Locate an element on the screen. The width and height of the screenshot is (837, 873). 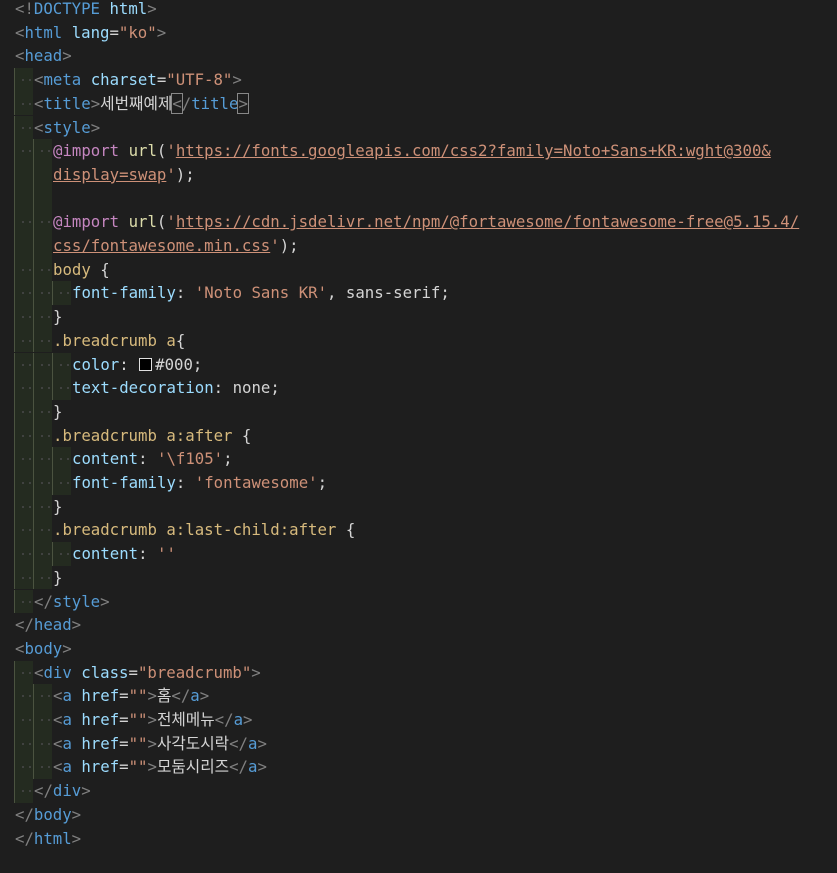
code-line: text-decoration: none; is located at coordinates (418, 388).